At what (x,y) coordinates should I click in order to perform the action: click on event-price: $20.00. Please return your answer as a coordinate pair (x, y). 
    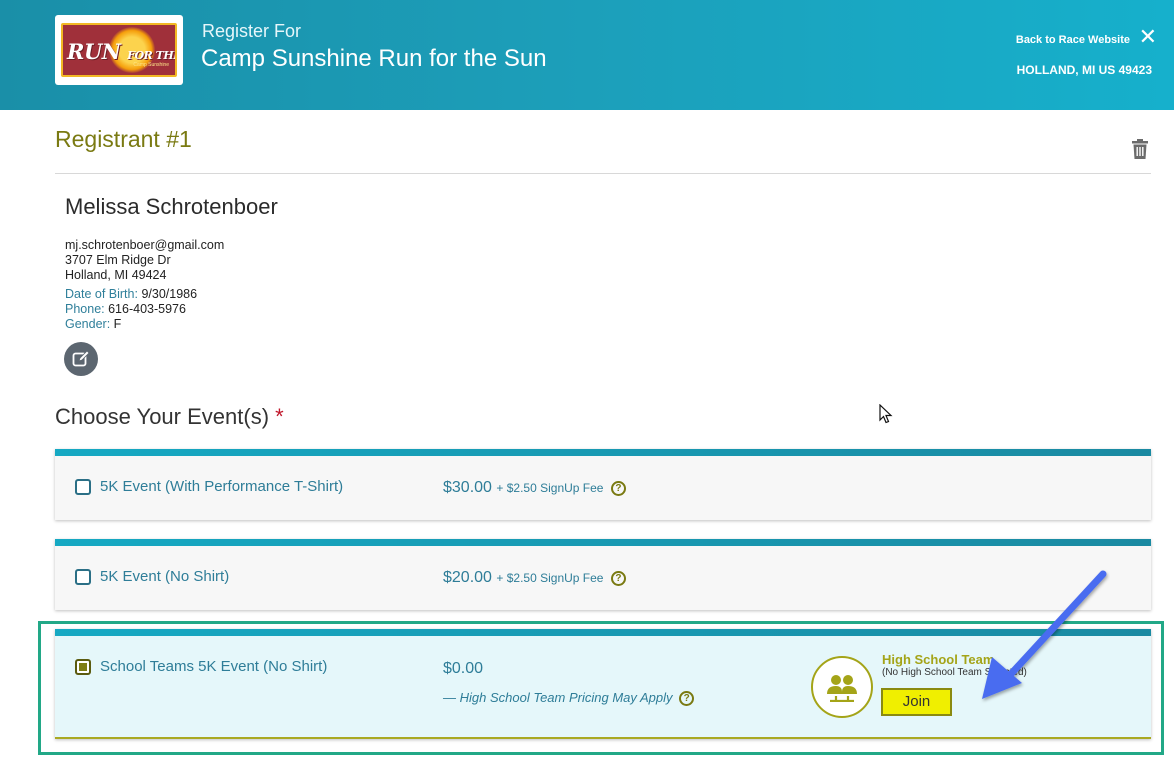
    Looking at the image, I should click on (467, 577).